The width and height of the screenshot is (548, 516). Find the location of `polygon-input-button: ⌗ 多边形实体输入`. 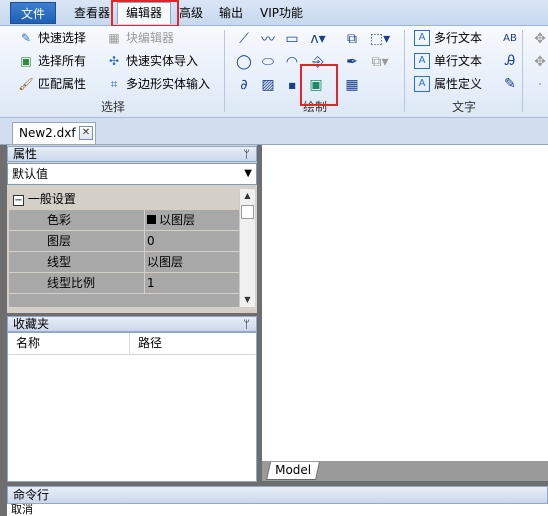

polygon-input-button: ⌗ 多边形实体输入 is located at coordinates (158, 84).